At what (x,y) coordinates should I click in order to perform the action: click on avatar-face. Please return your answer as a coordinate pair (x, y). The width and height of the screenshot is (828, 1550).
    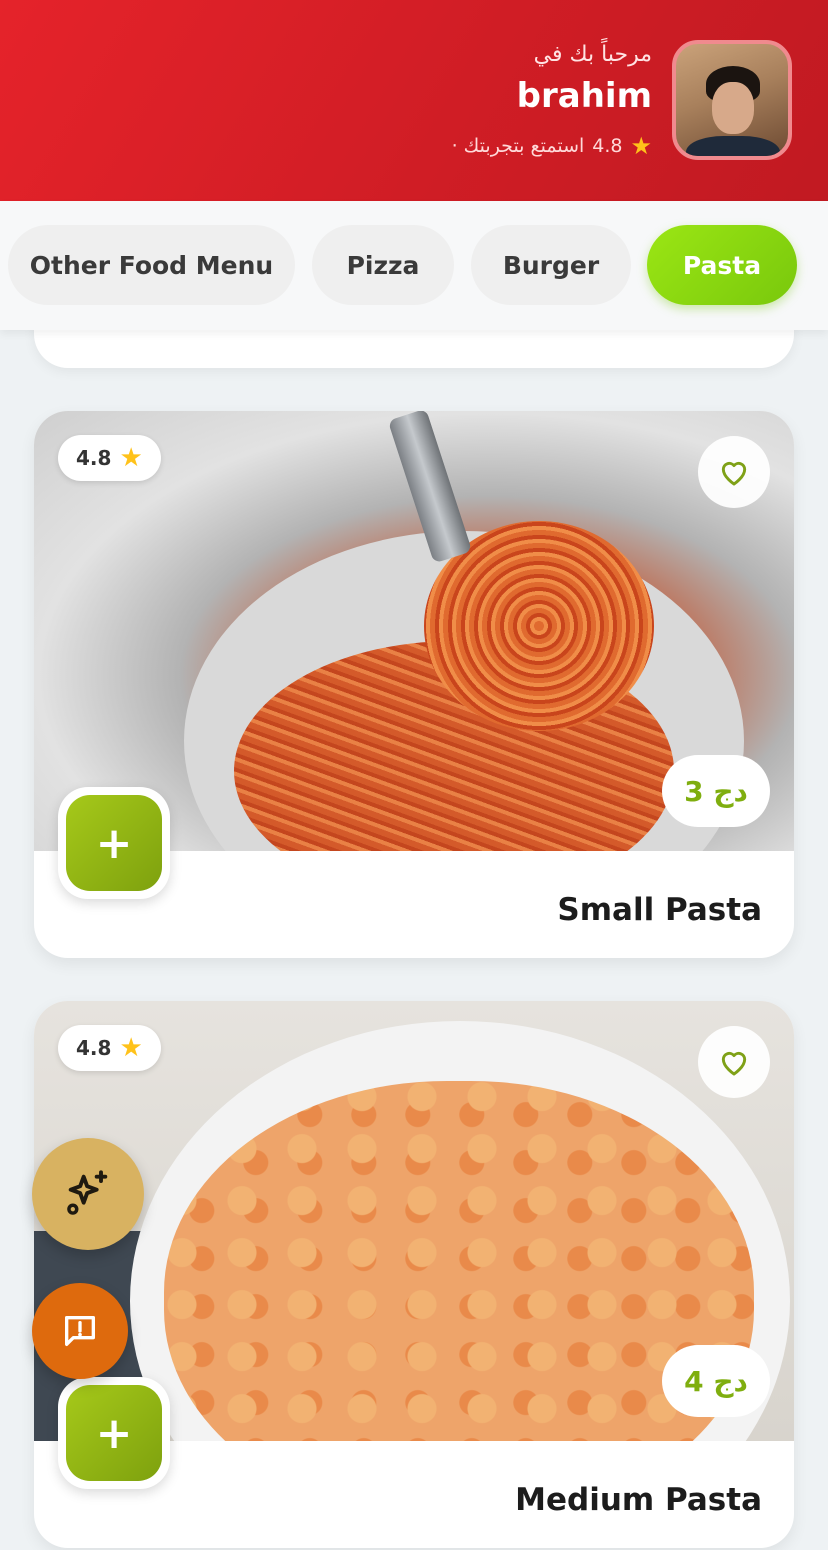
    Looking at the image, I should click on (733, 108).